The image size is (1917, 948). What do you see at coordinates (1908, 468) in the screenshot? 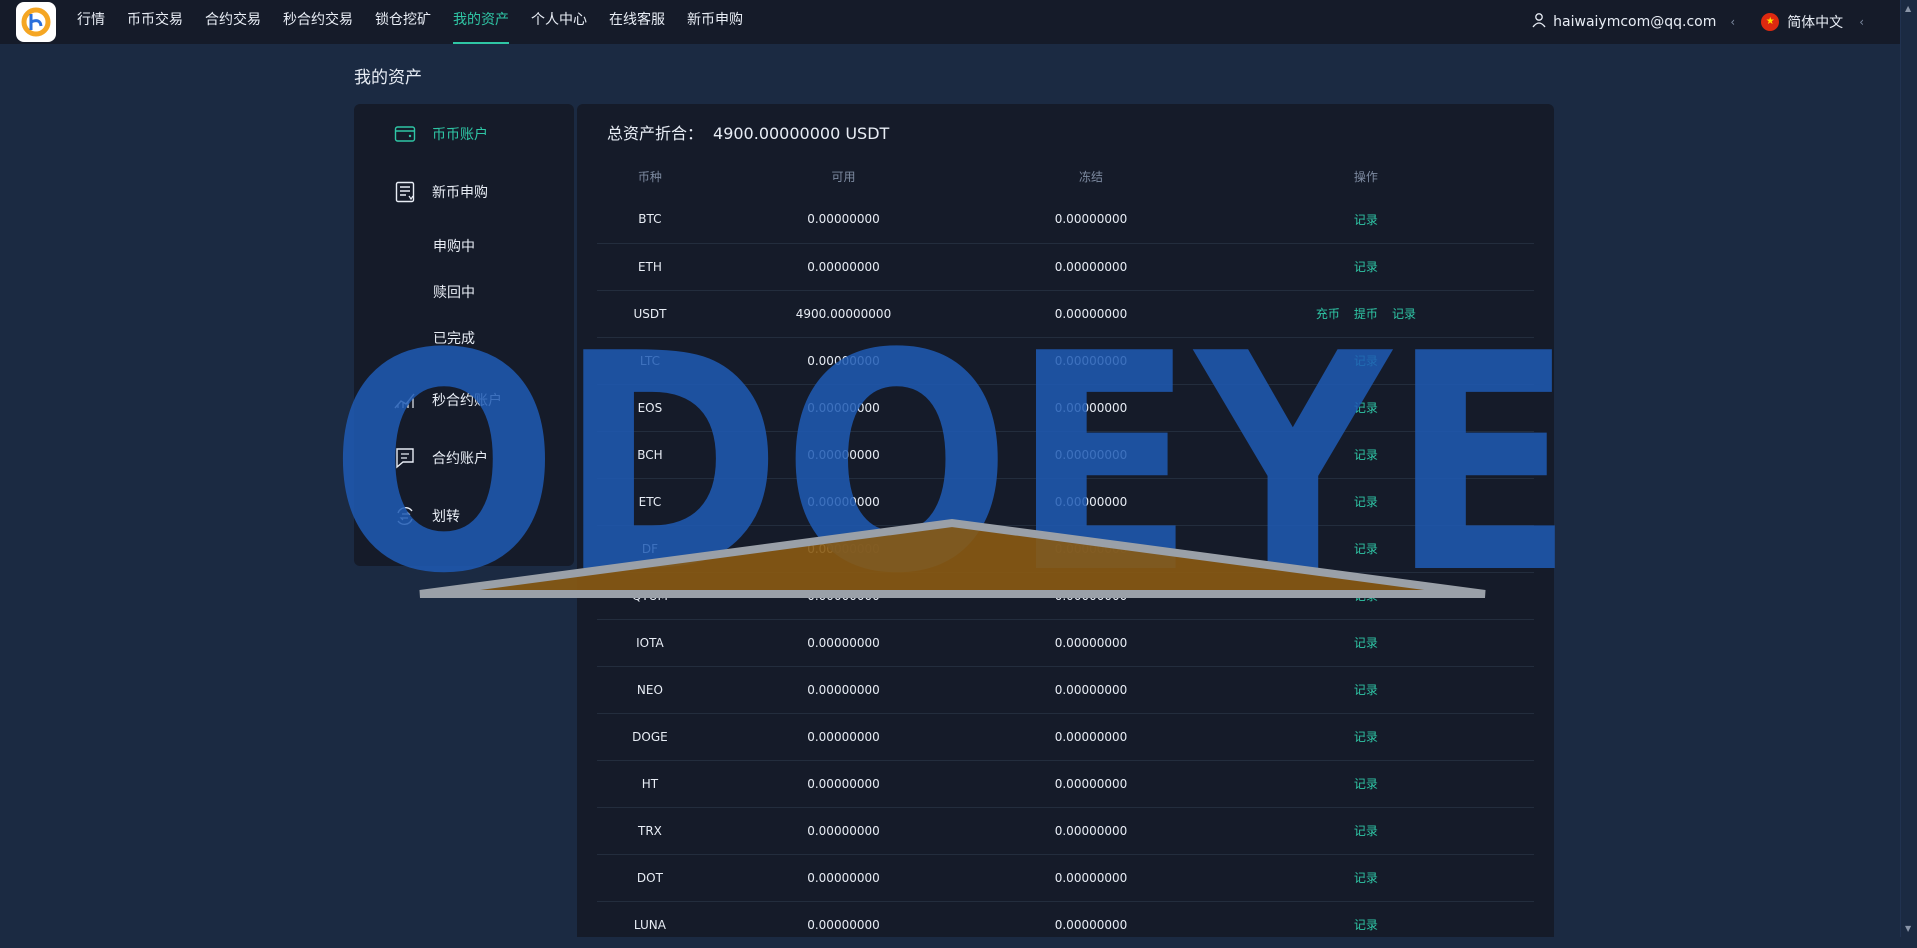
I see `page-scrollbar: ▲ ▼` at bounding box center [1908, 468].